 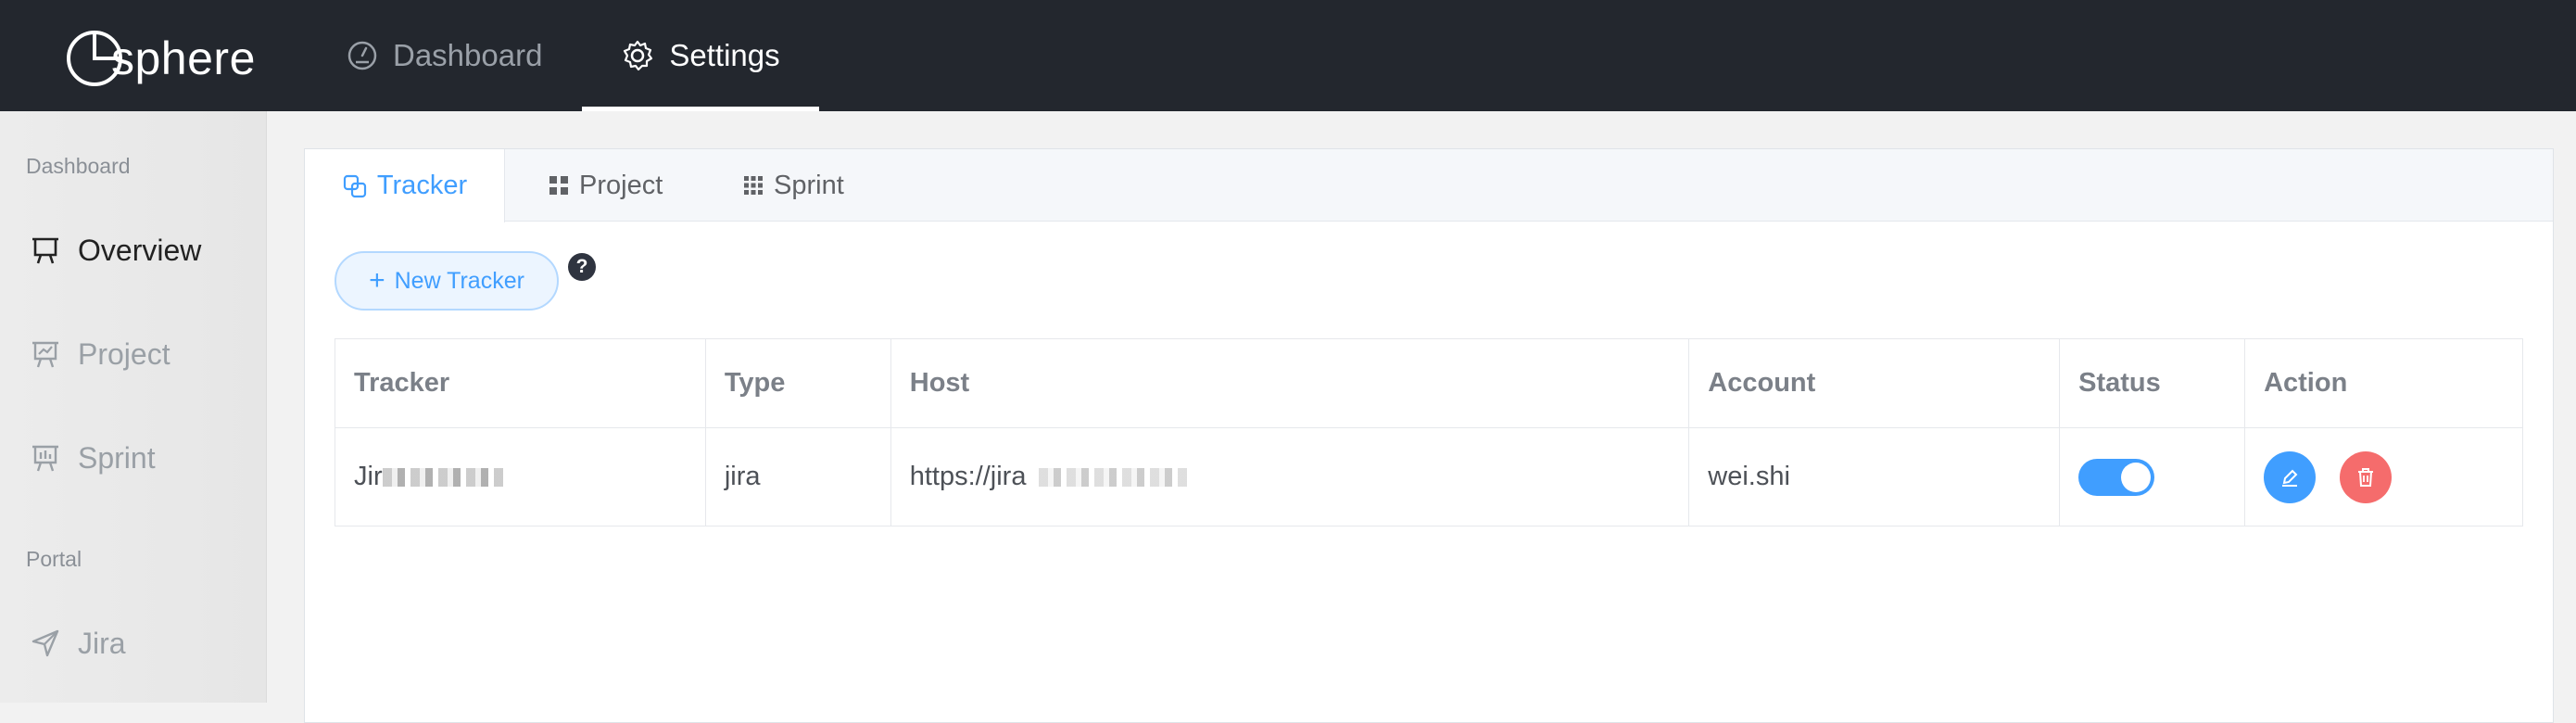 I want to click on tab-sprint: Sprint, so click(x=793, y=185).